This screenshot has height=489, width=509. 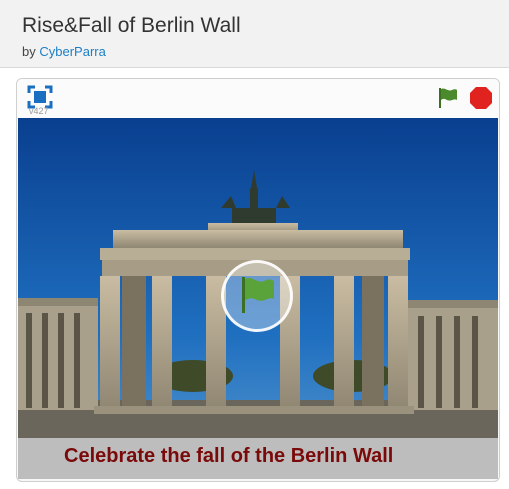 What do you see at coordinates (131, 25) in the screenshot?
I see `project-title: Rise&Fall of Berlin Wall` at bounding box center [131, 25].